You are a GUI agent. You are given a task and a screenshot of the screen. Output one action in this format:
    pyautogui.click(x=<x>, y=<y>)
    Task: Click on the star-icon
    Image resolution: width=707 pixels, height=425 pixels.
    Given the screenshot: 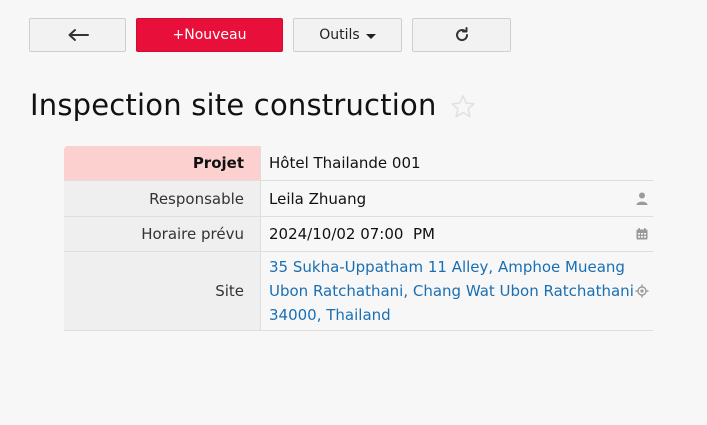 What is the action you would take?
    pyautogui.click(x=463, y=107)
    